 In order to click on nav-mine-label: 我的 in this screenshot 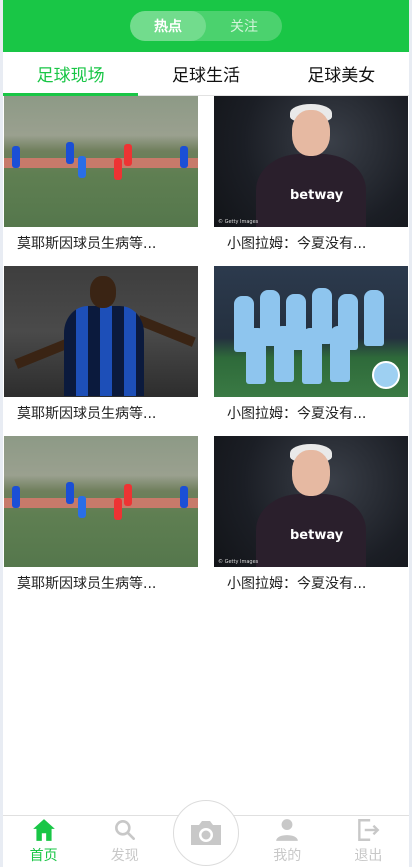, I will do `click(287, 856)`.